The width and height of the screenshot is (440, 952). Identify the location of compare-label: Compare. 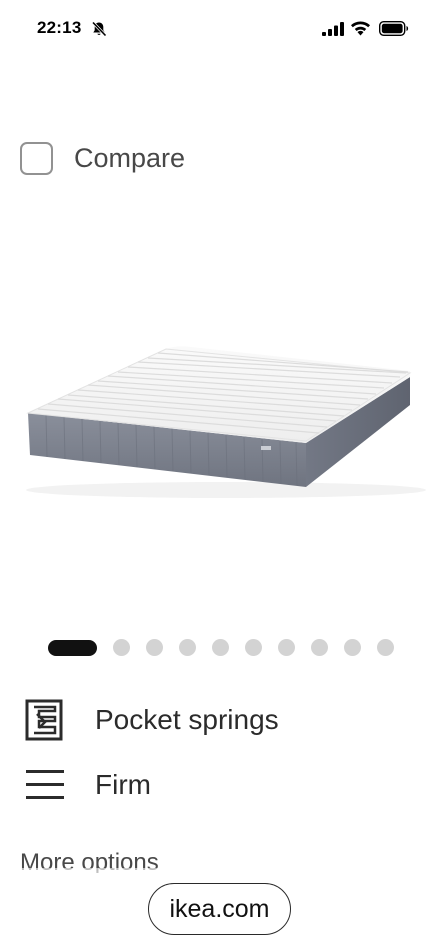
(130, 157).